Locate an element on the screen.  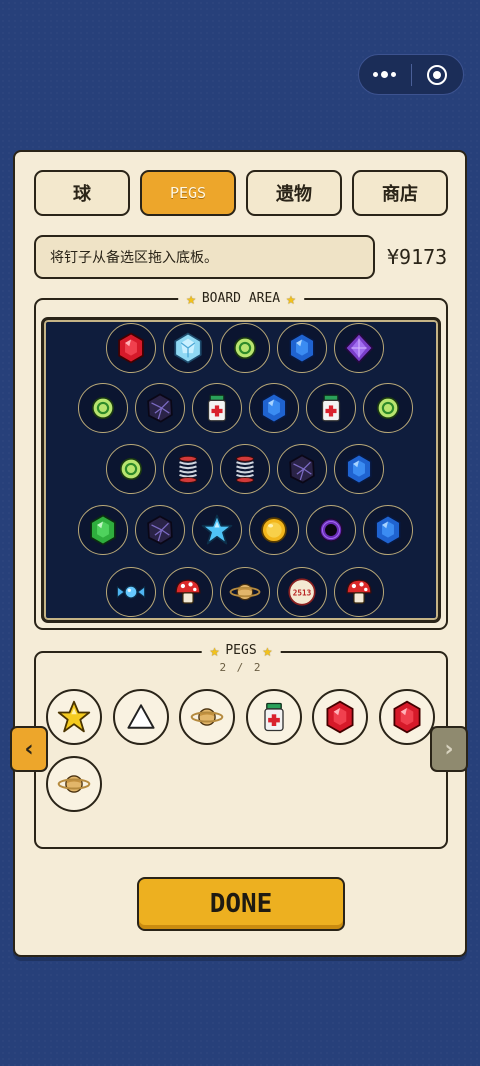
candy-icon is located at coordinates (131, 592).